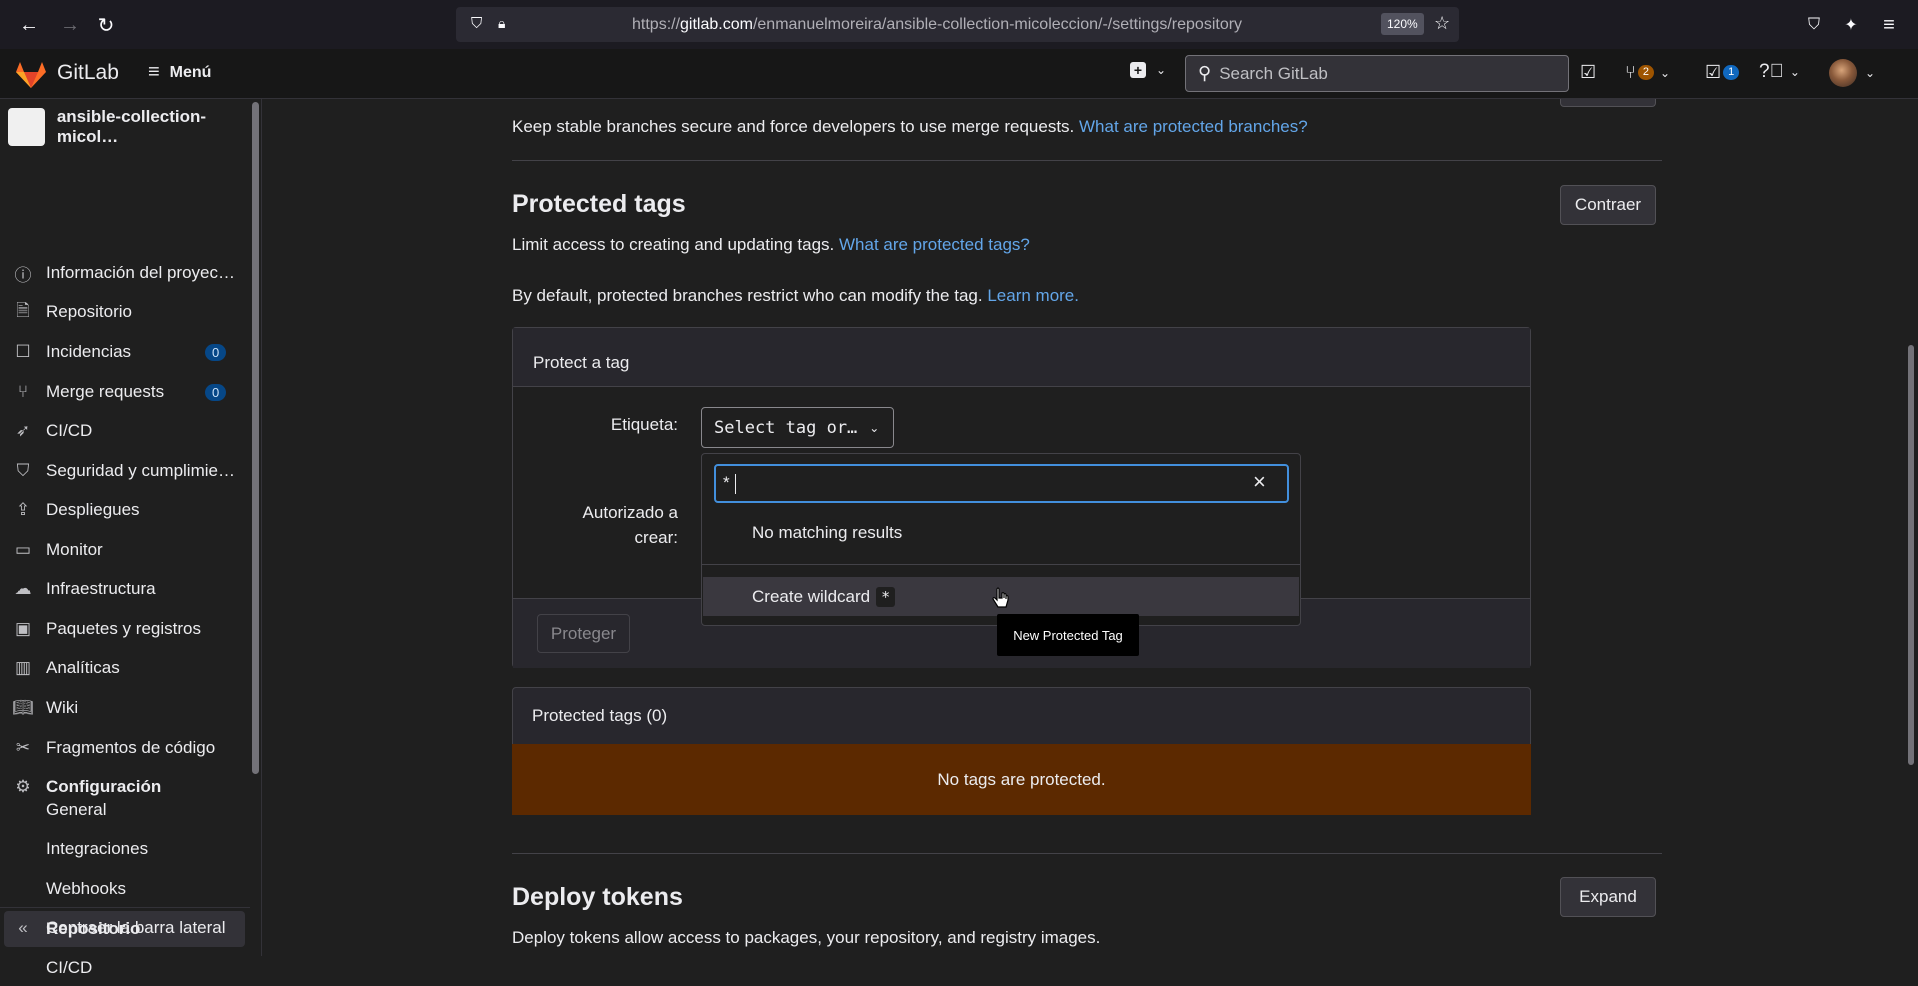 The image size is (1918, 986). Describe the element at coordinates (1068, 635) in the screenshot. I see `tooltip: New Protected Tag` at that location.